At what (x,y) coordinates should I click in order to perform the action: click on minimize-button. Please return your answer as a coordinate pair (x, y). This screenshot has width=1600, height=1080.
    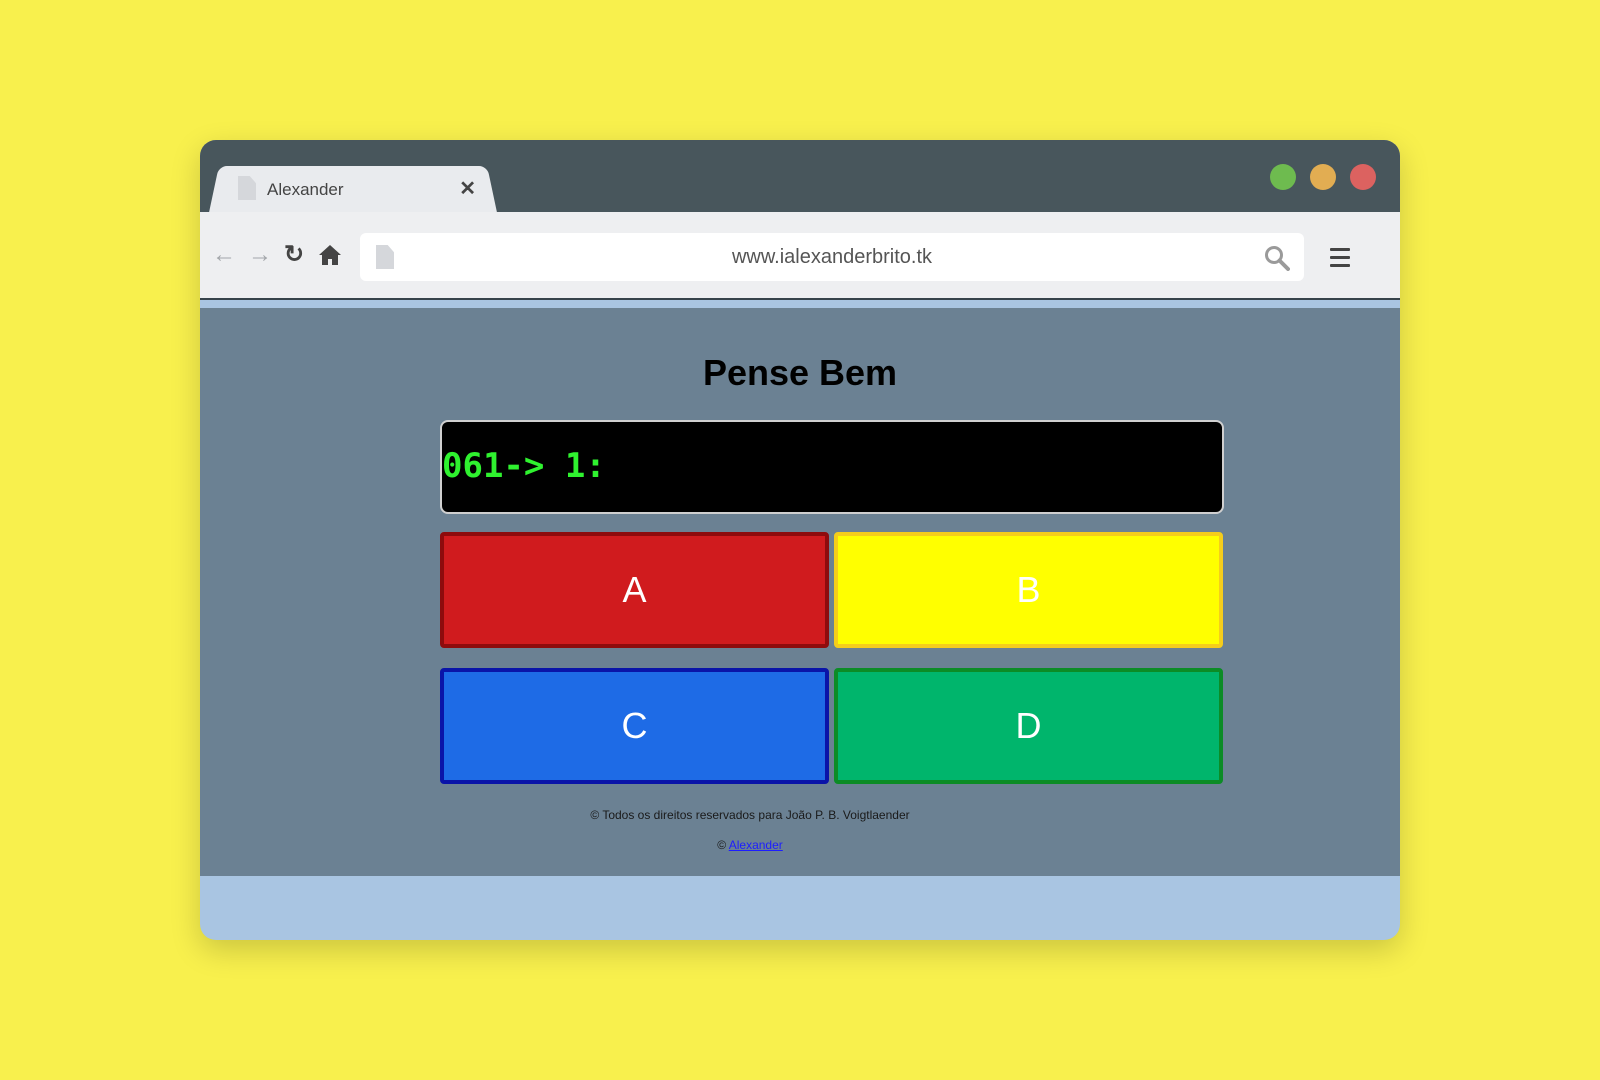
    Looking at the image, I should click on (1323, 177).